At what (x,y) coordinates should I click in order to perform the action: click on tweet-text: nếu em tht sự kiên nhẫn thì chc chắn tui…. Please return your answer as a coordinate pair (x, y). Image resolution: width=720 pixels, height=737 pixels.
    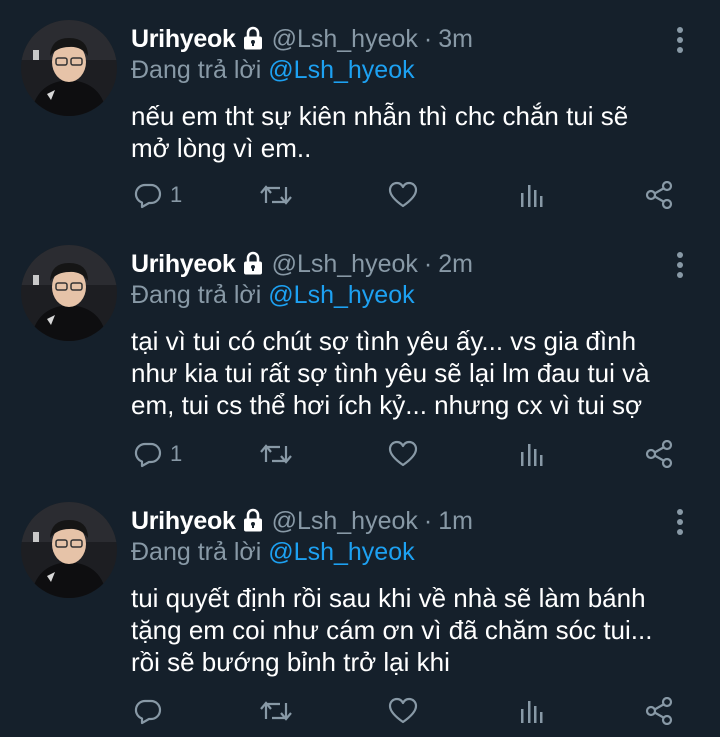
    Looking at the image, I should click on (380, 132).